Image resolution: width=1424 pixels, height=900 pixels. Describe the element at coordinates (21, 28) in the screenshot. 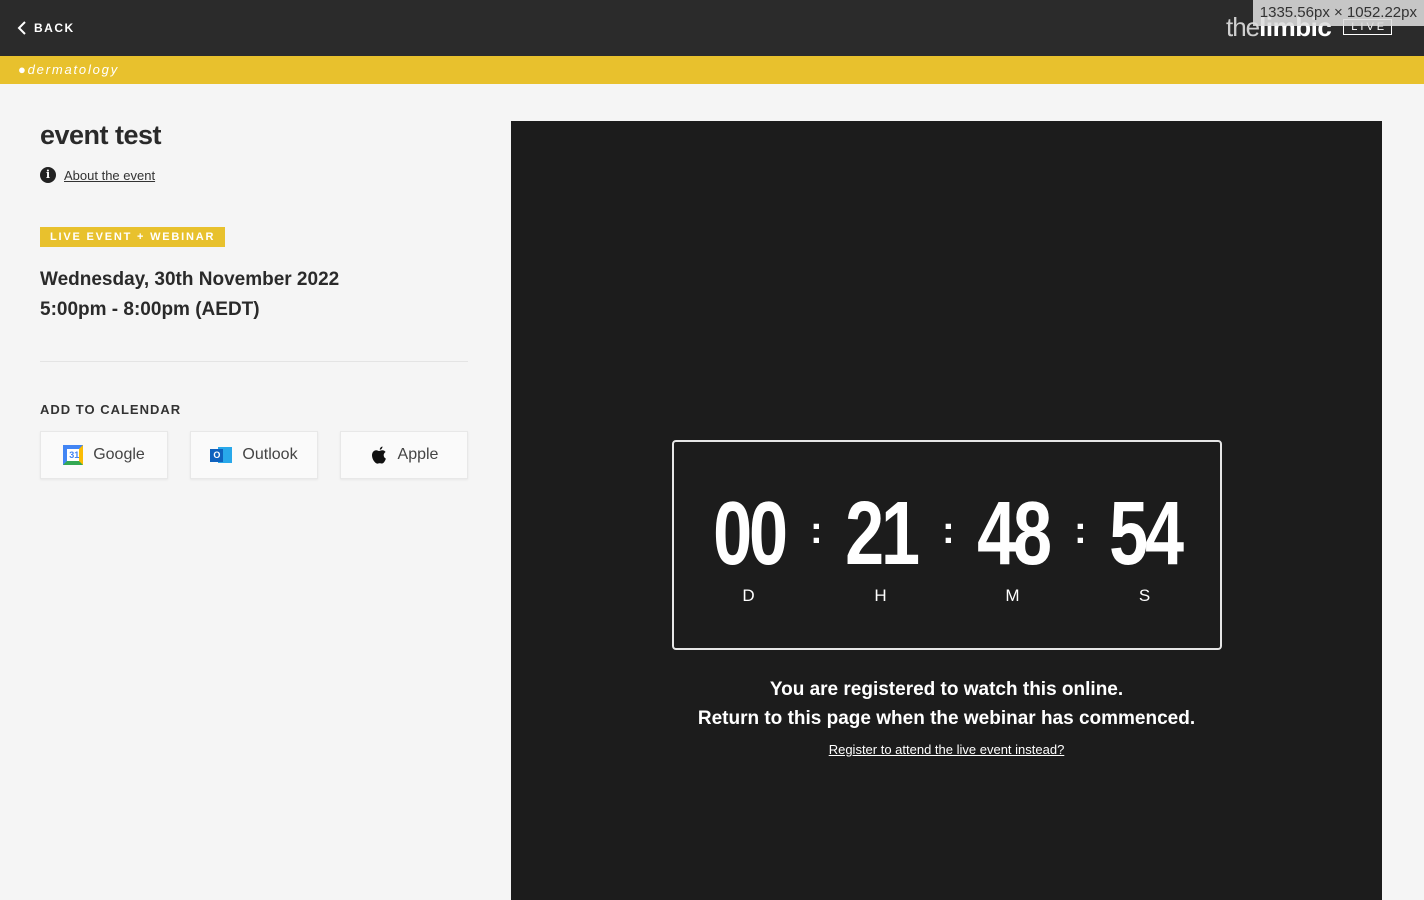

I see `chevron-left-icon` at that location.